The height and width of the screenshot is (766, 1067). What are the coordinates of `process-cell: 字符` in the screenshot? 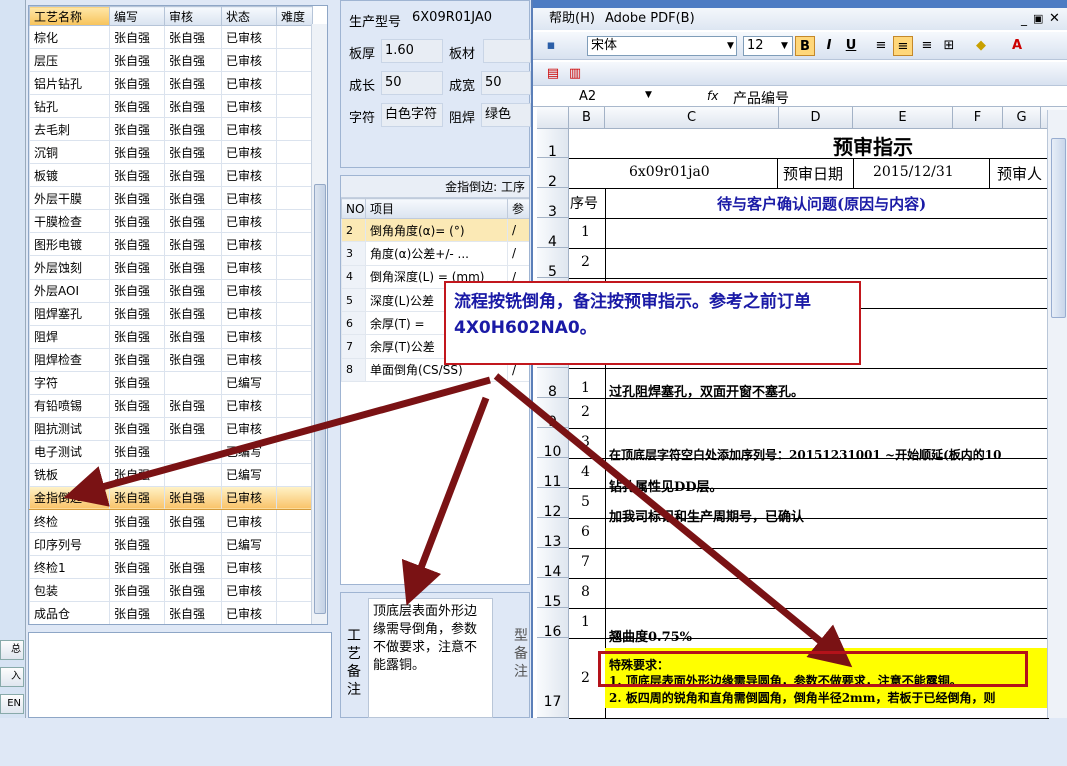 It's located at (69, 382).